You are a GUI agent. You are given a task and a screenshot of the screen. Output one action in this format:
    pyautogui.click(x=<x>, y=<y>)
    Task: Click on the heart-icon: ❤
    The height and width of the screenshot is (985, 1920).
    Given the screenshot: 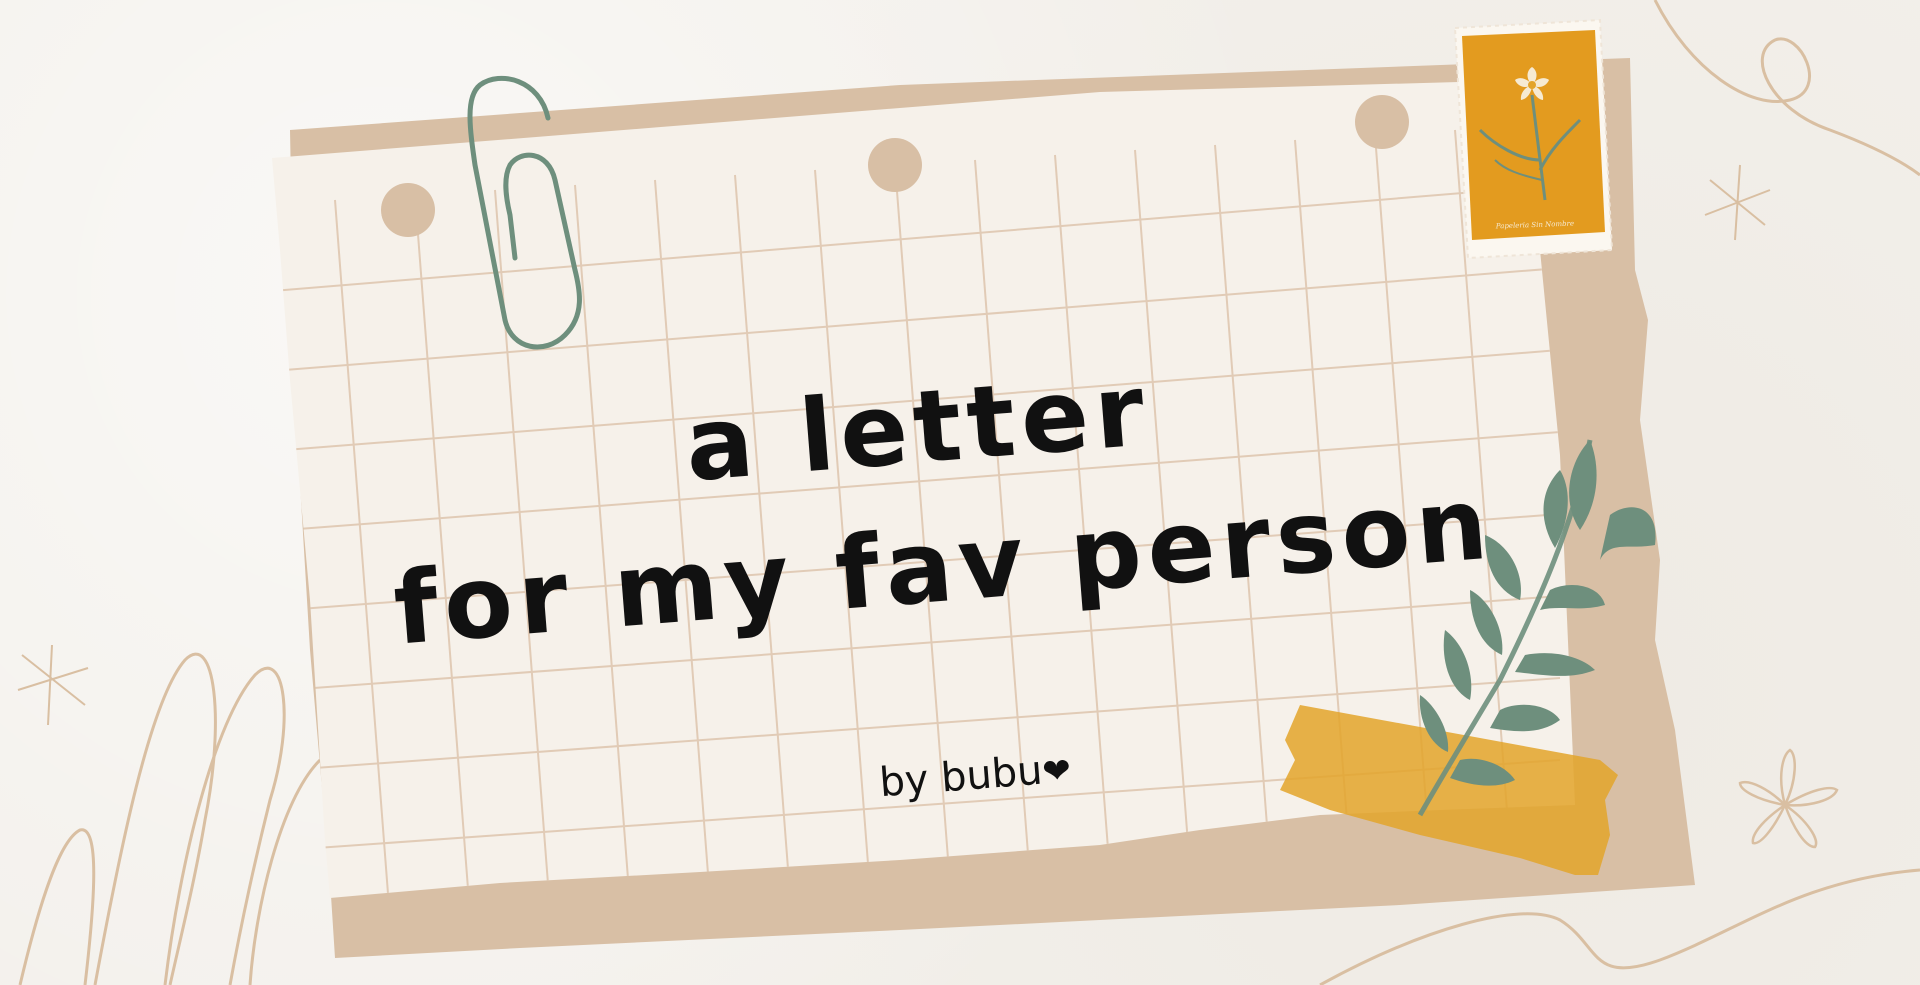 What is the action you would take?
    pyautogui.click(x=1057, y=771)
    